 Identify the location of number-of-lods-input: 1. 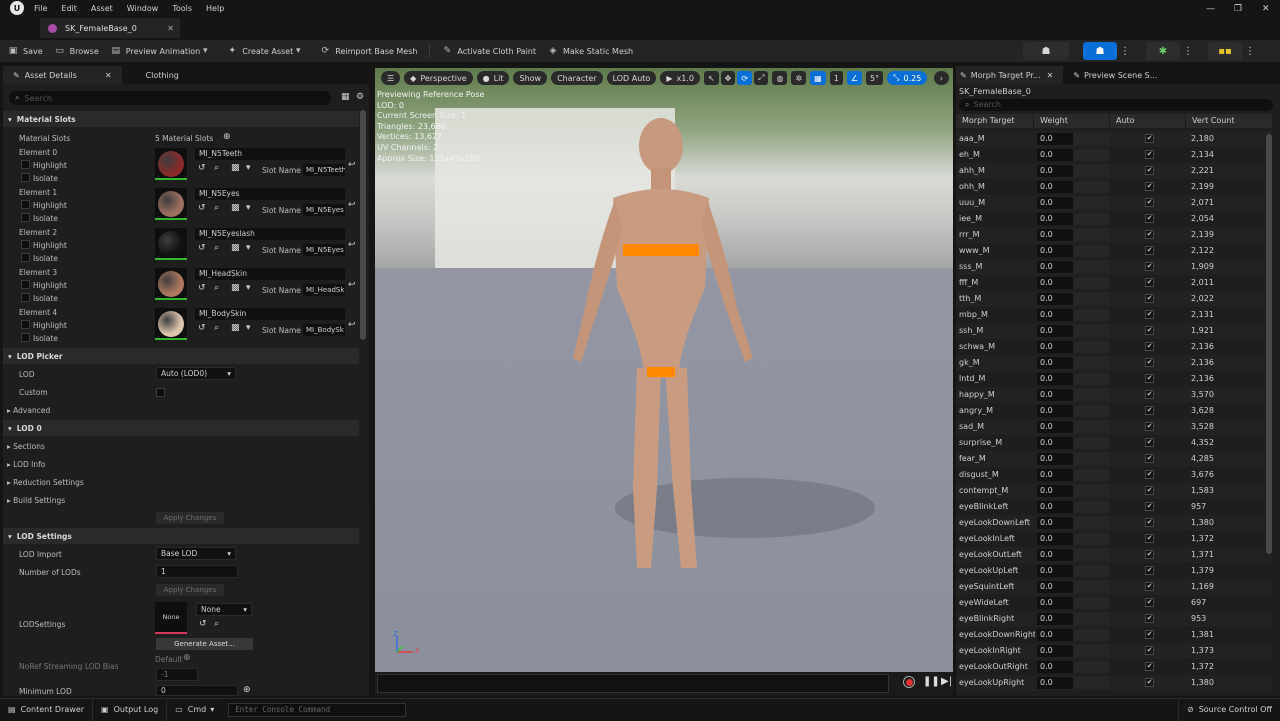
(197, 571).